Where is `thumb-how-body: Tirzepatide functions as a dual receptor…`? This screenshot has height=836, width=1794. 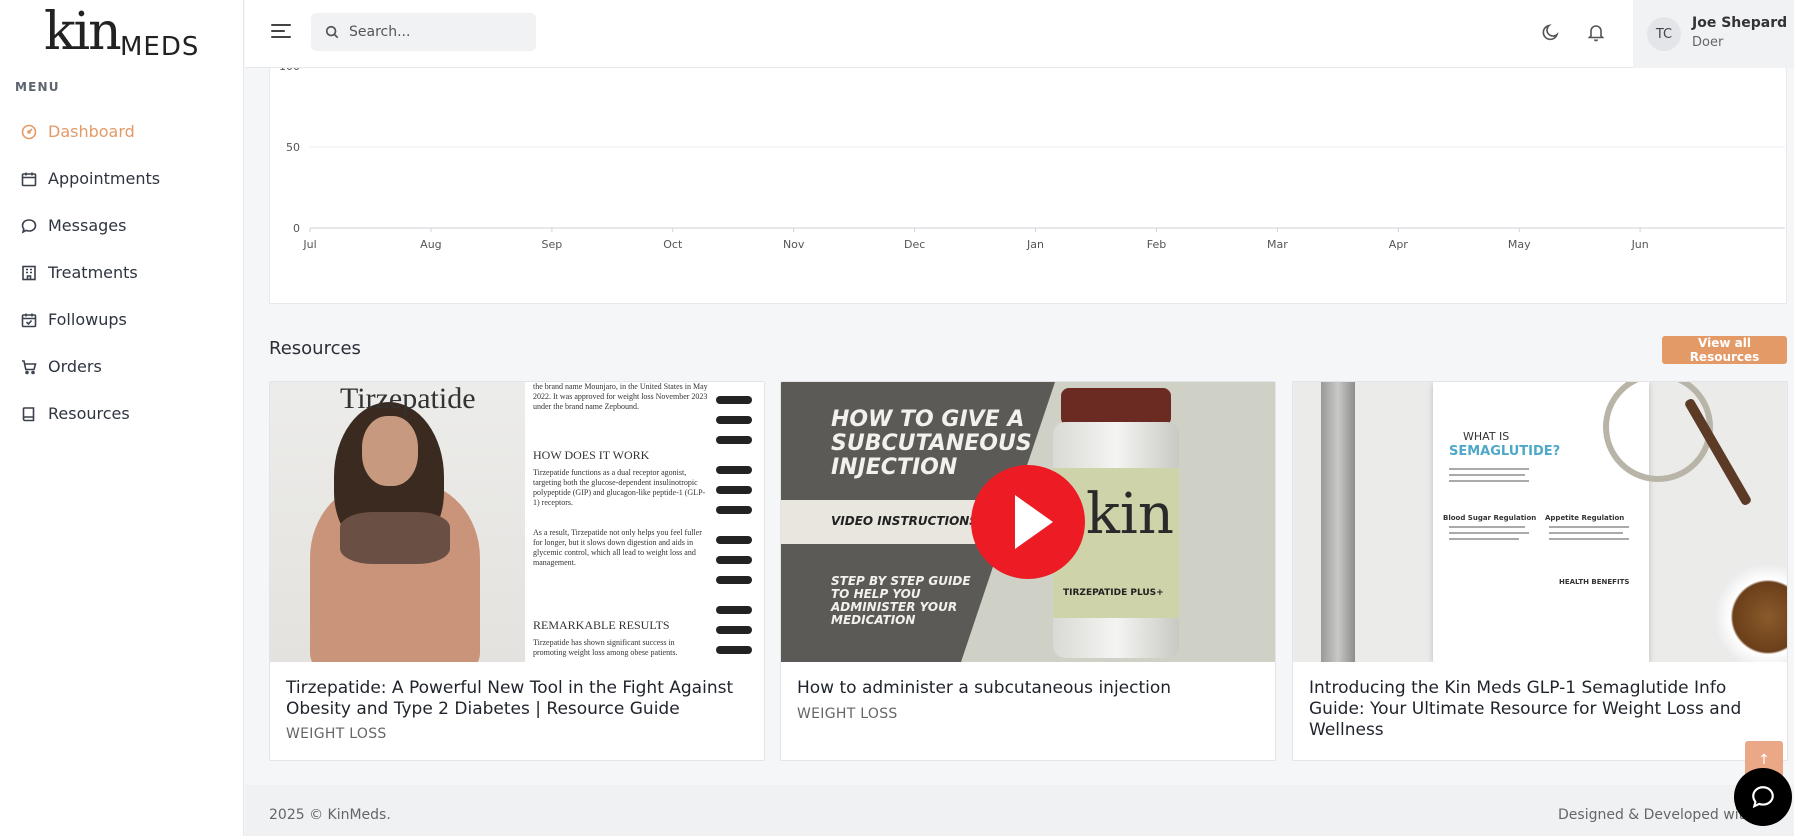 thumb-how-body: Tirzepatide functions as a dual receptor… is located at coordinates (619, 487).